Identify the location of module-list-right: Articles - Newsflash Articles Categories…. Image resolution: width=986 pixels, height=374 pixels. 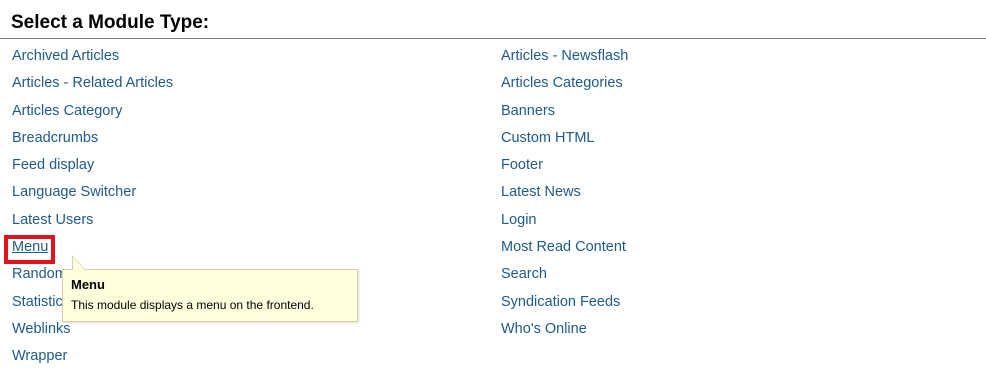
(564, 196).